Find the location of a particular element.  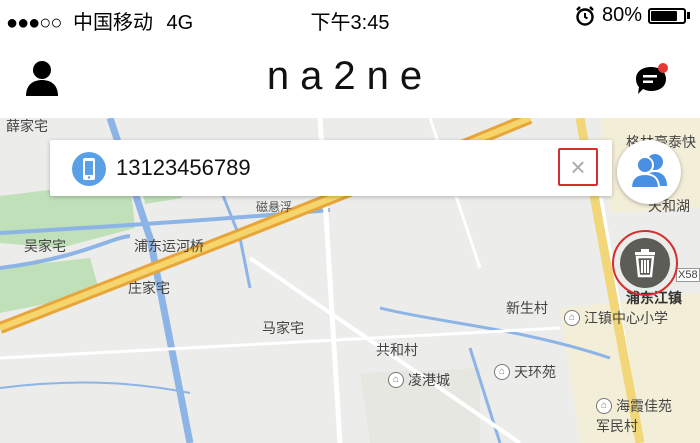

status-right: 80% is located at coordinates (632, 15).